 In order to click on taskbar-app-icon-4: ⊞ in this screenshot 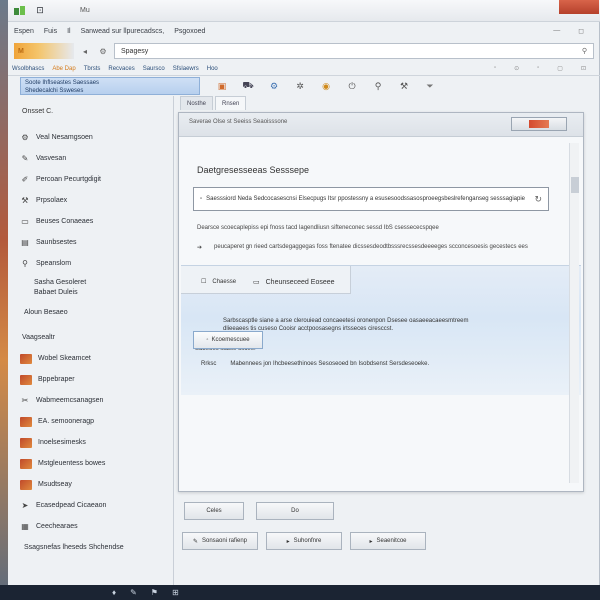, I will do `click(175, 592)`.